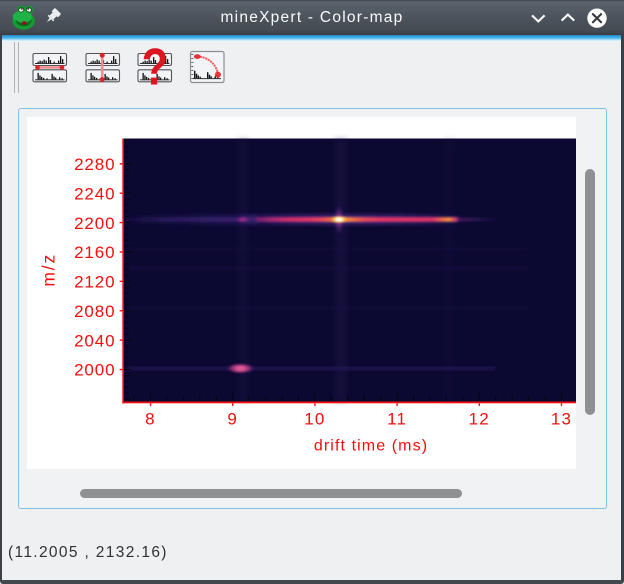  Describe the element at coordinates (94, 223) in the screenshot. I see `svg-text: 2200` at that location.